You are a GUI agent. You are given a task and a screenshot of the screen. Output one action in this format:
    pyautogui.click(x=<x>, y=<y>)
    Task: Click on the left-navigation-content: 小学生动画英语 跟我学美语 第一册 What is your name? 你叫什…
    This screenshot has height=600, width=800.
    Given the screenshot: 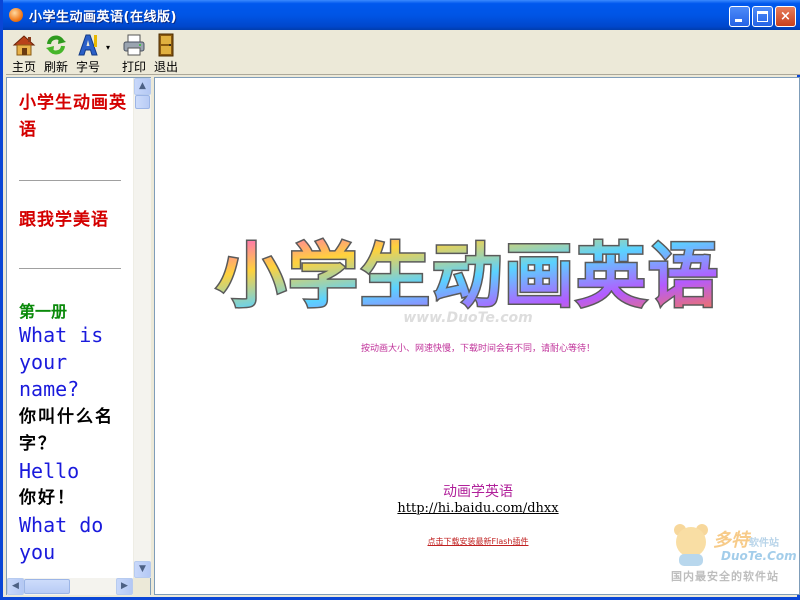 What is the action you would take?
    pyautogui.click(x=70, y=328)
    